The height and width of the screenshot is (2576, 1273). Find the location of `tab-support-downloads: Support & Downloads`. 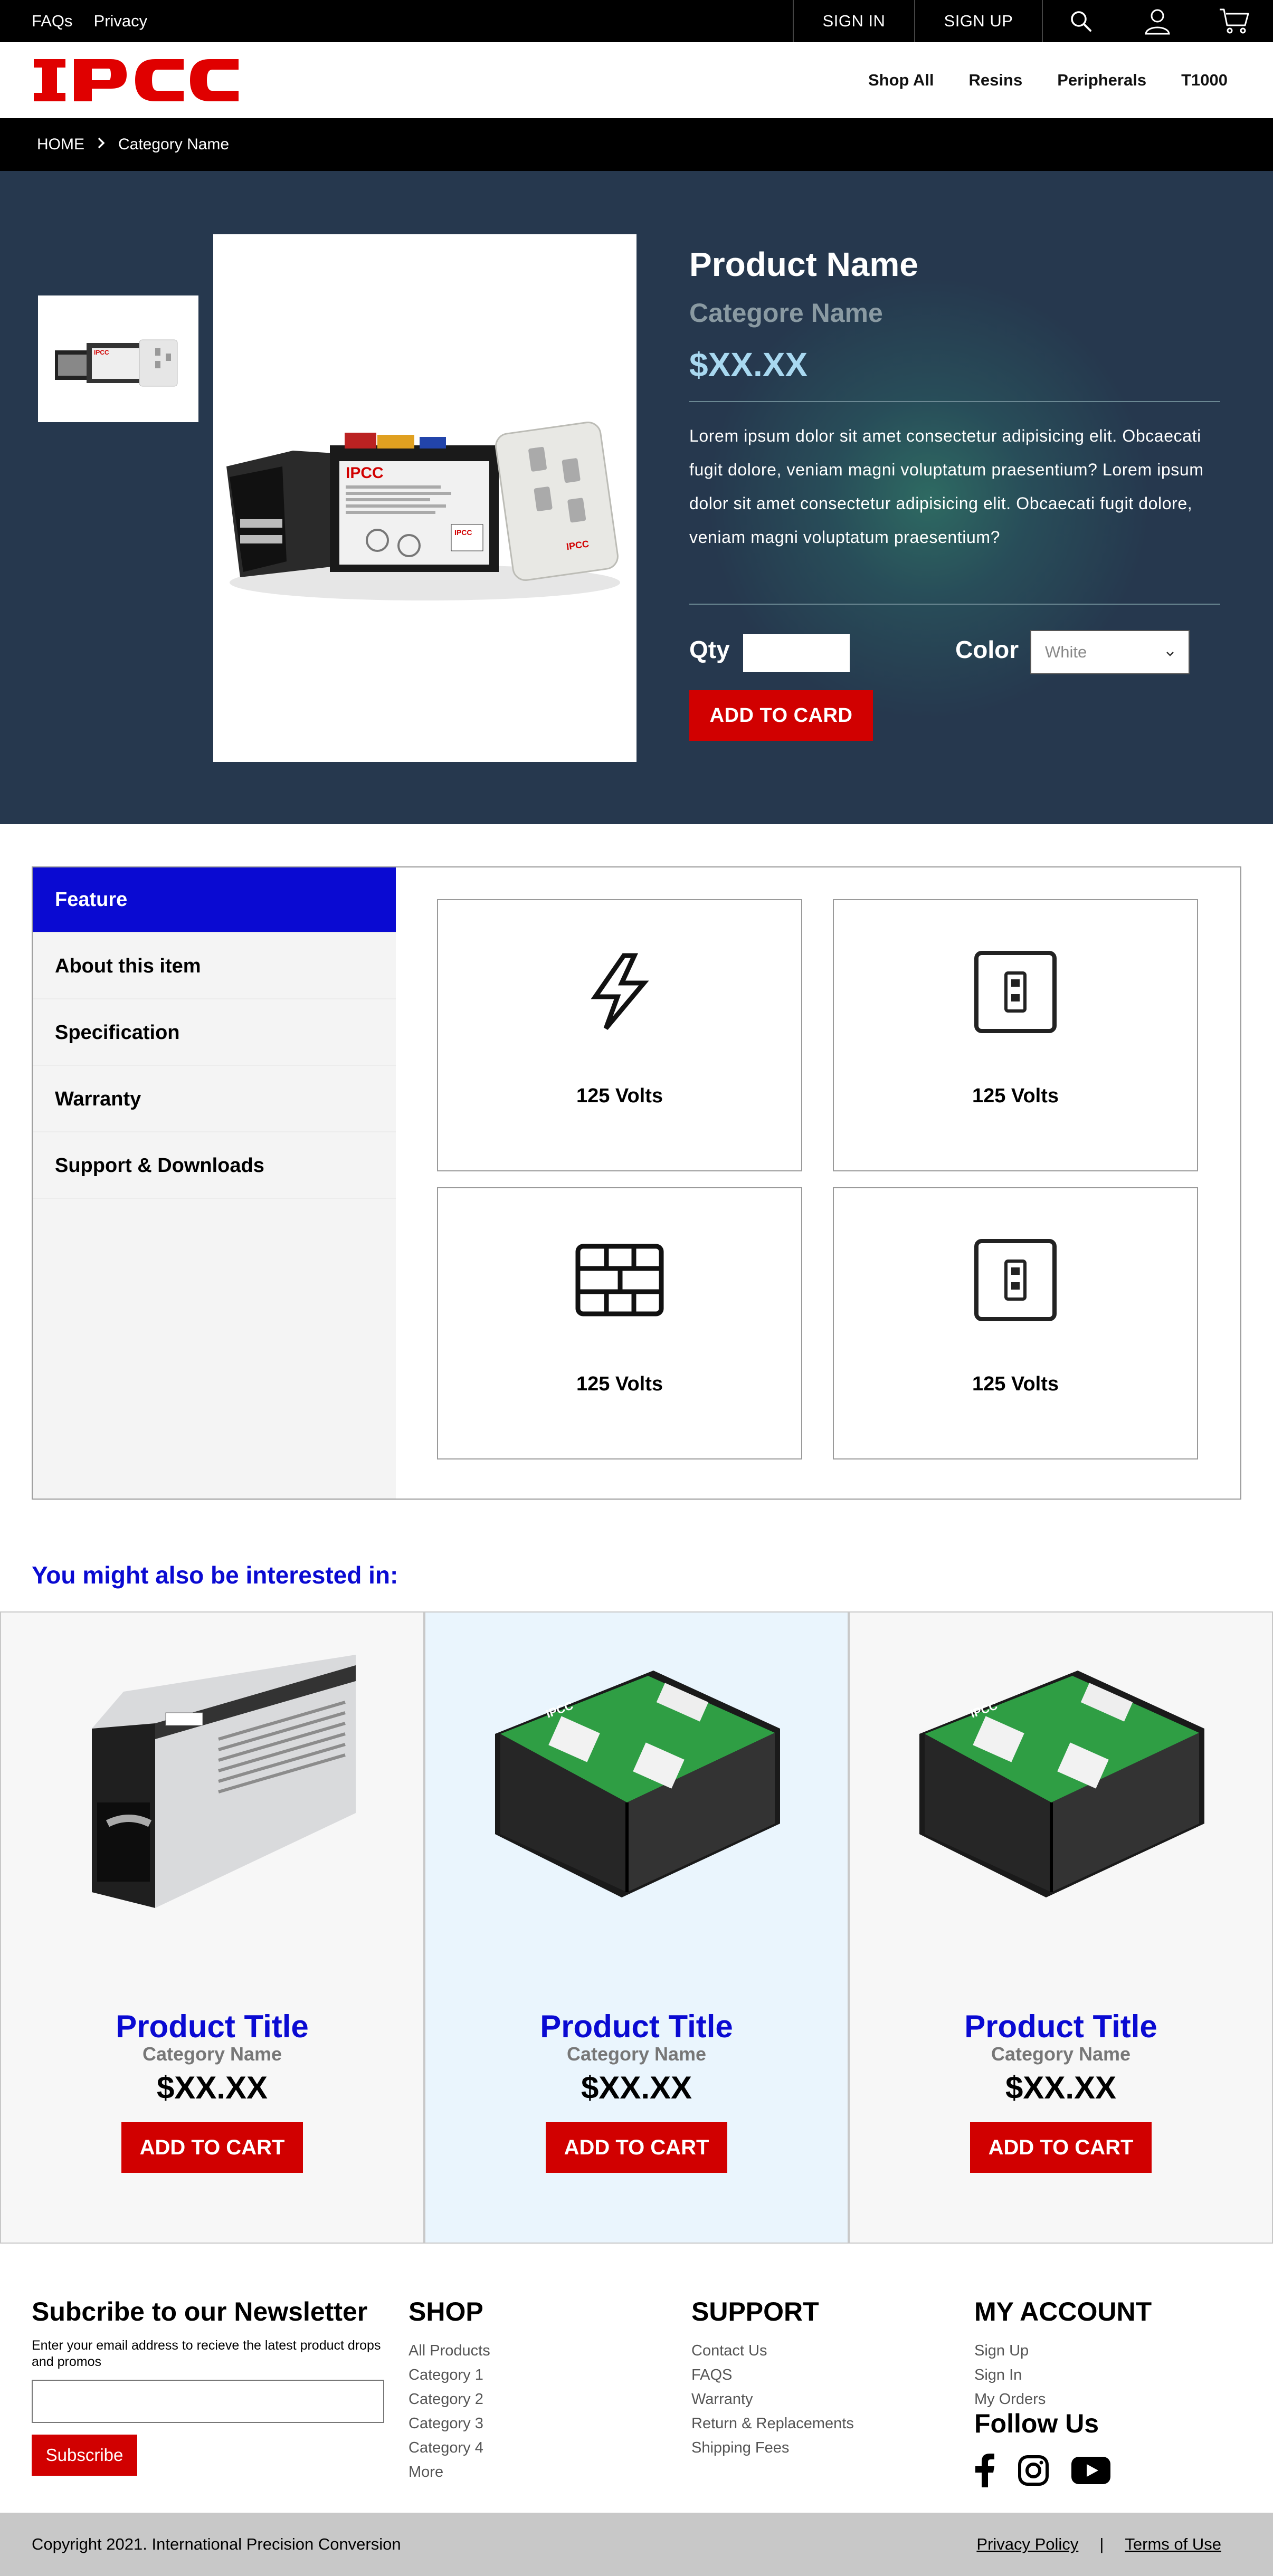

tab-support-downloads: Support & Downloads is located at coordinates (214, 1166).